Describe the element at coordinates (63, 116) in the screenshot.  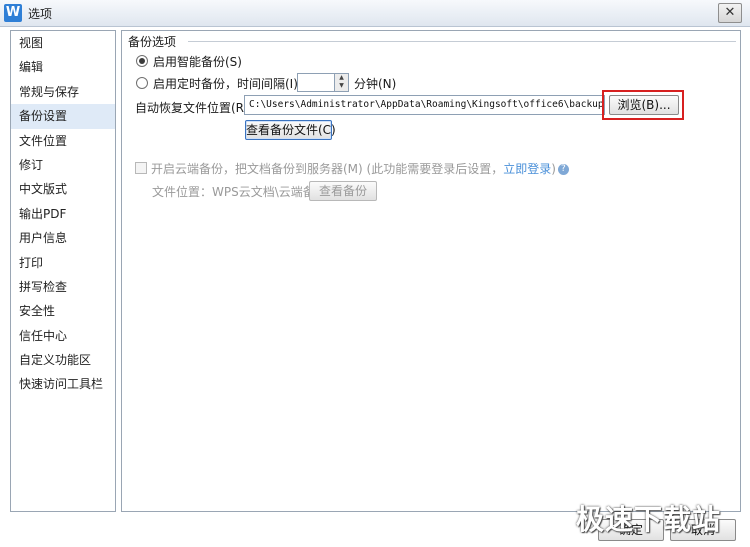
I see `sidebar-item-backup-settings: 备份设置` at that location.